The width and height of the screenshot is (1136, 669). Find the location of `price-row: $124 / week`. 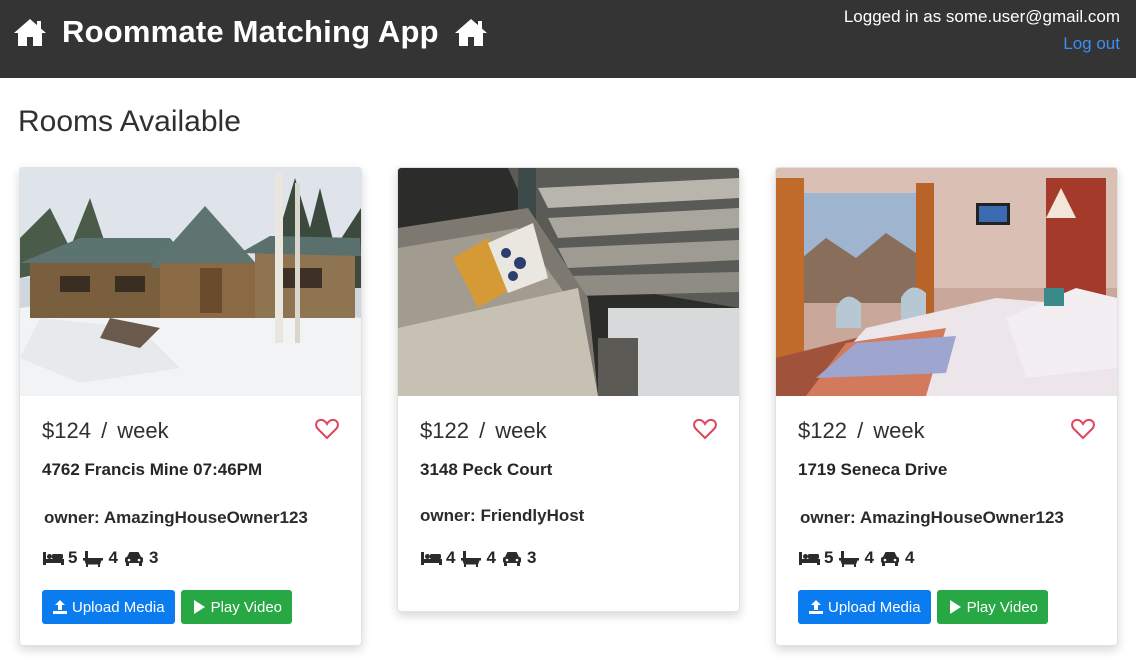

price-row: $124 / week is located at coordinates (191, 433).